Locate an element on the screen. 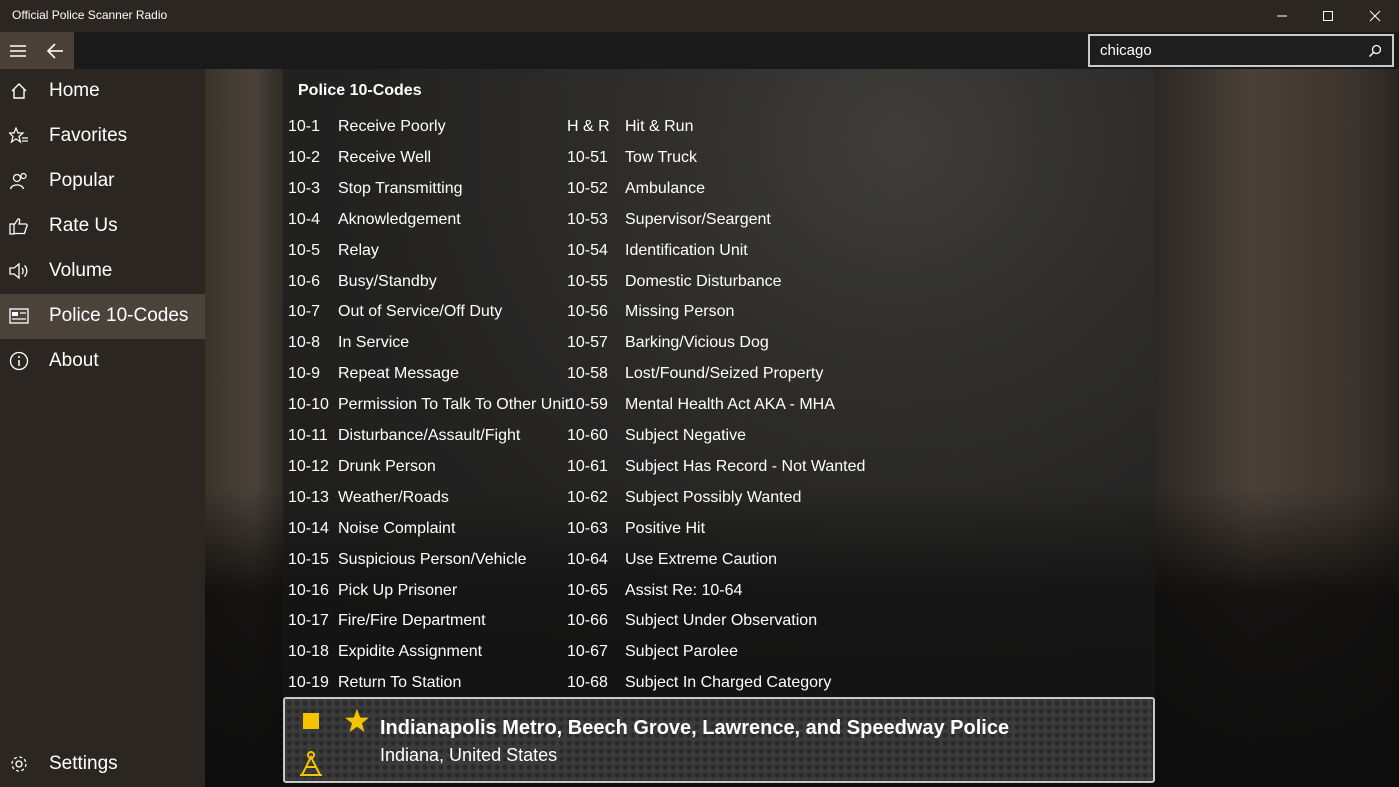 The image size is (1399, 787). menu-button is located at coordinates (18, 50).